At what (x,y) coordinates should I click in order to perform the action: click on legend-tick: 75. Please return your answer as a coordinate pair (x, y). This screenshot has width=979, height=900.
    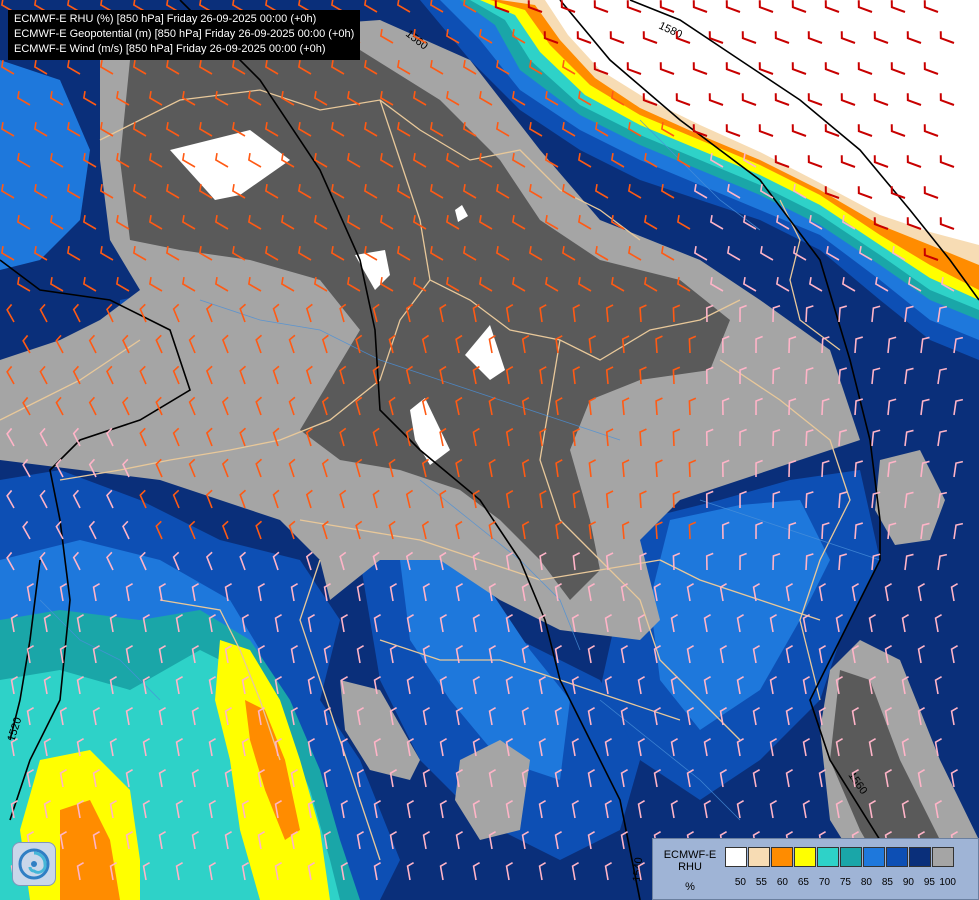
    Looking at the image, I should click on (845, 882).